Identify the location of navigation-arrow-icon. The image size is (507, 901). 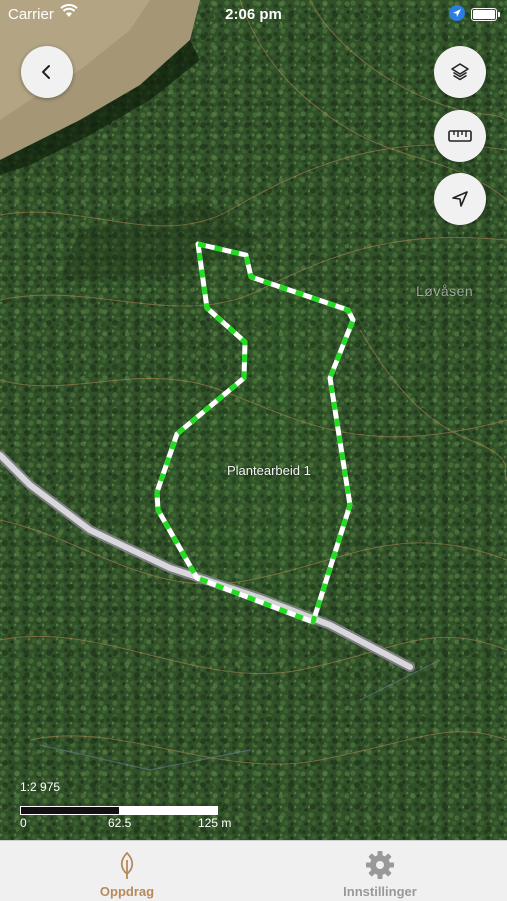
(460, 199).